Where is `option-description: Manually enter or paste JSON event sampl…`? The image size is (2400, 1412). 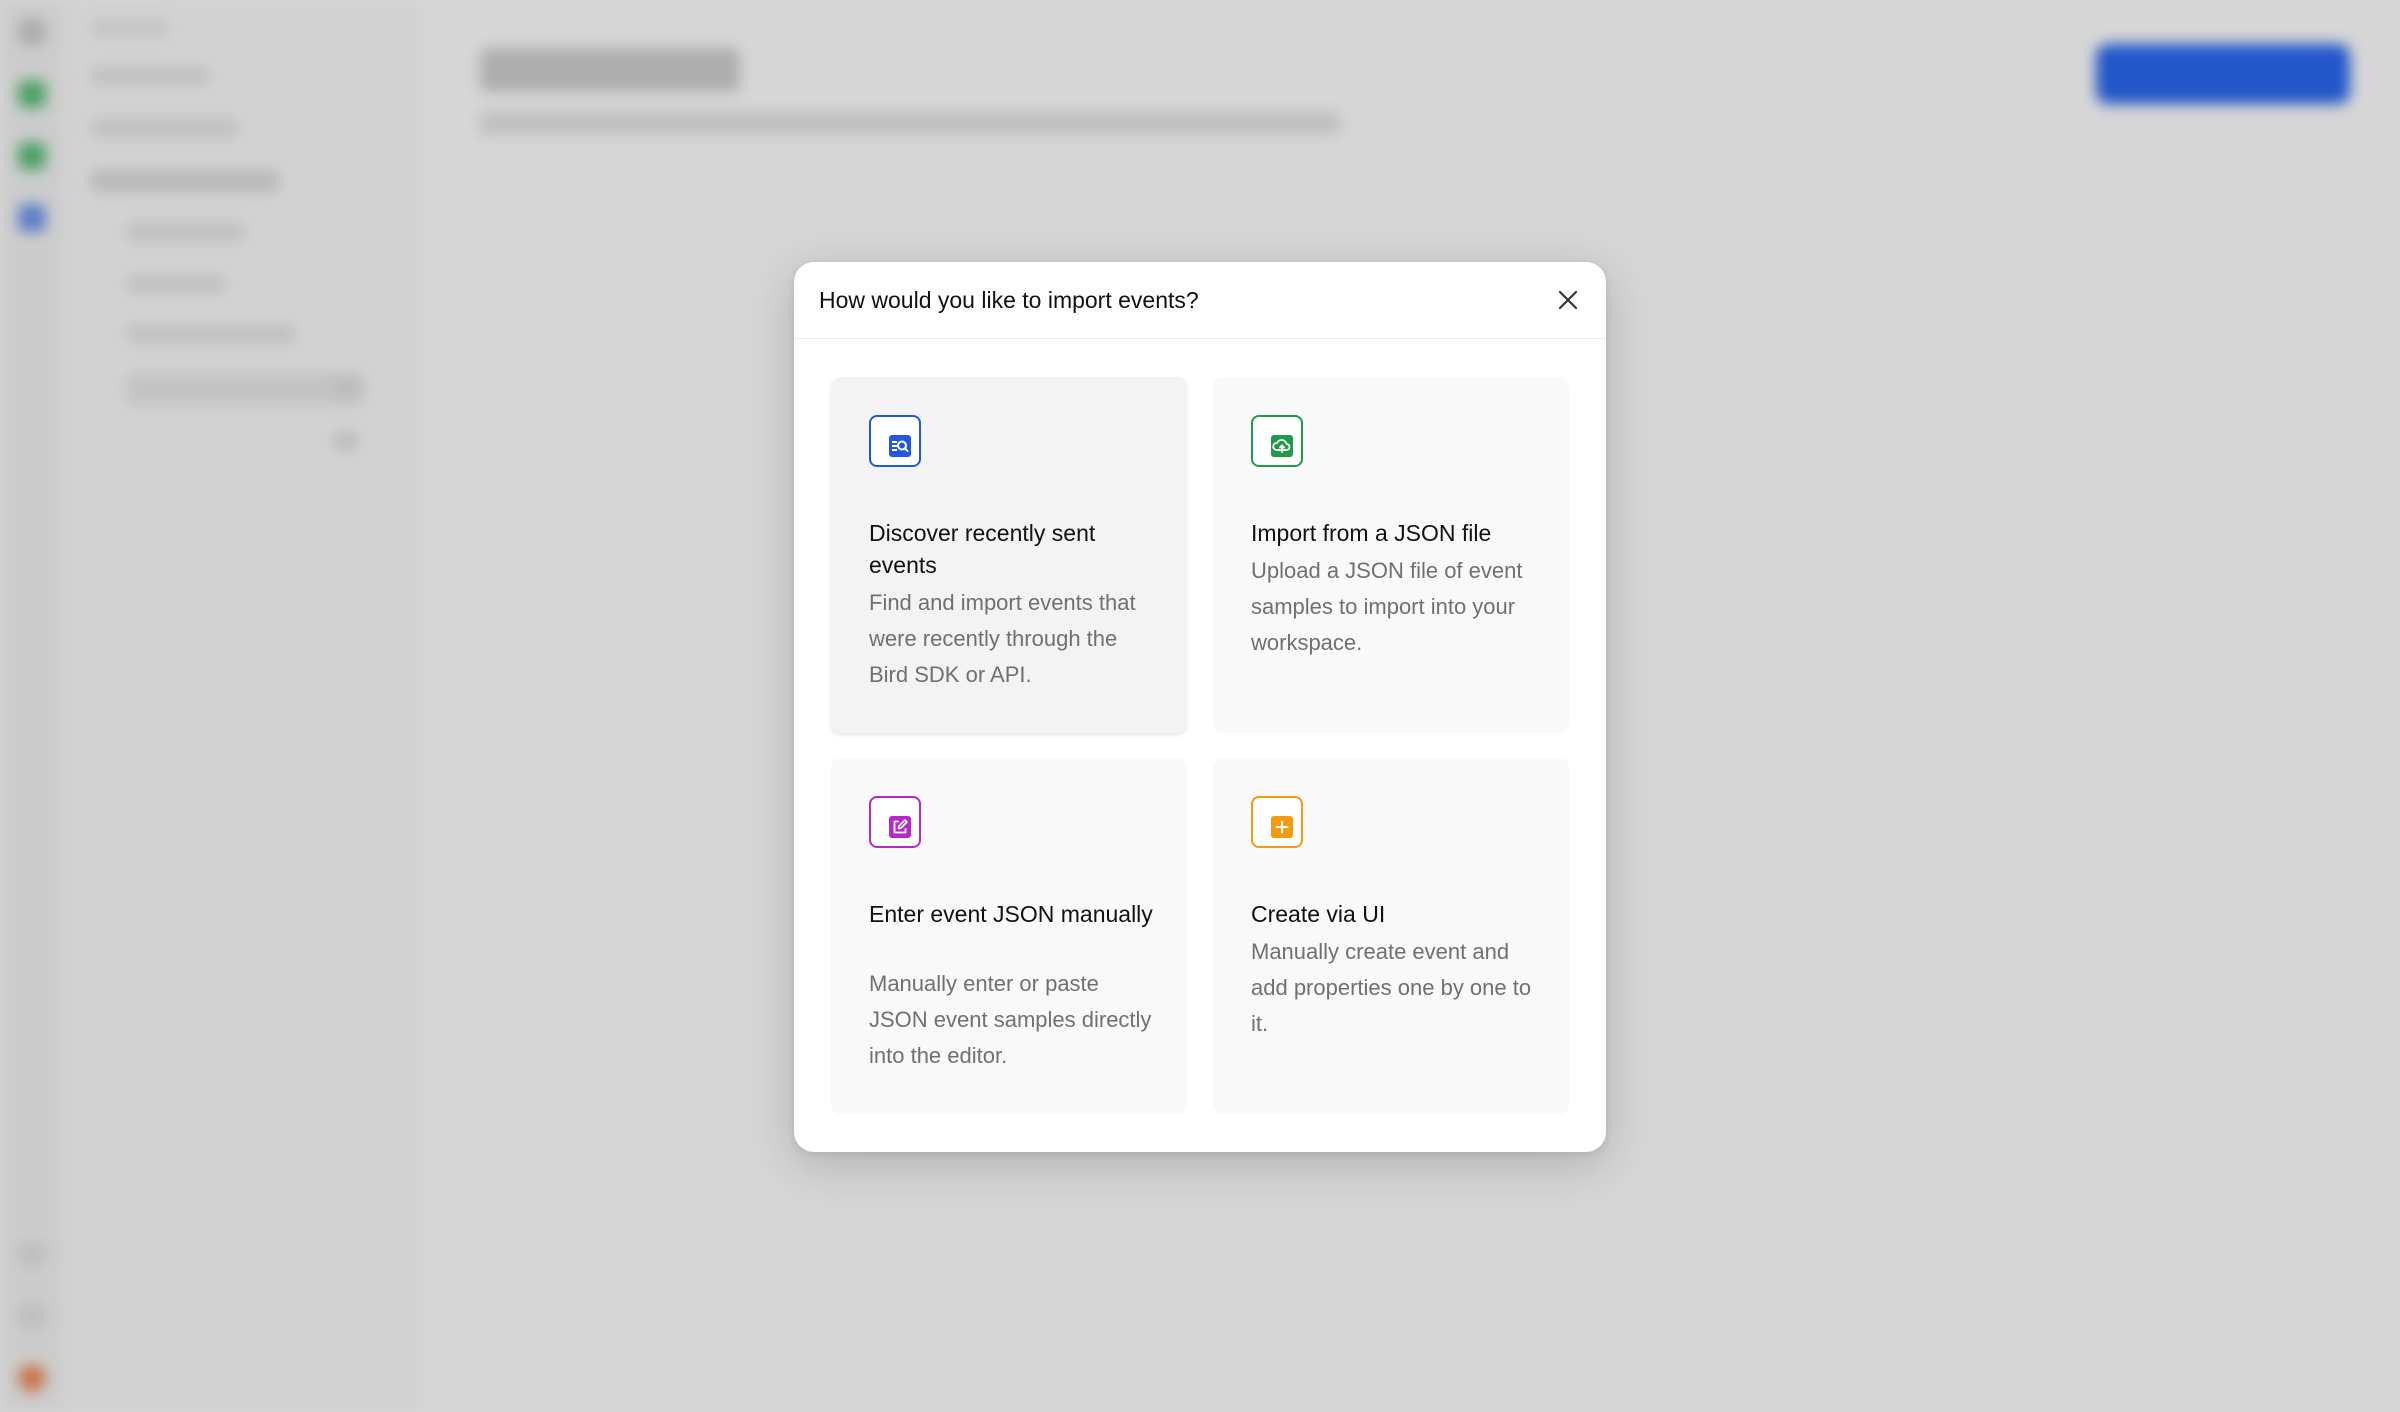
option-description: Manually enter or paste JSON event sampl… is located at coordinates (1010, 1019).